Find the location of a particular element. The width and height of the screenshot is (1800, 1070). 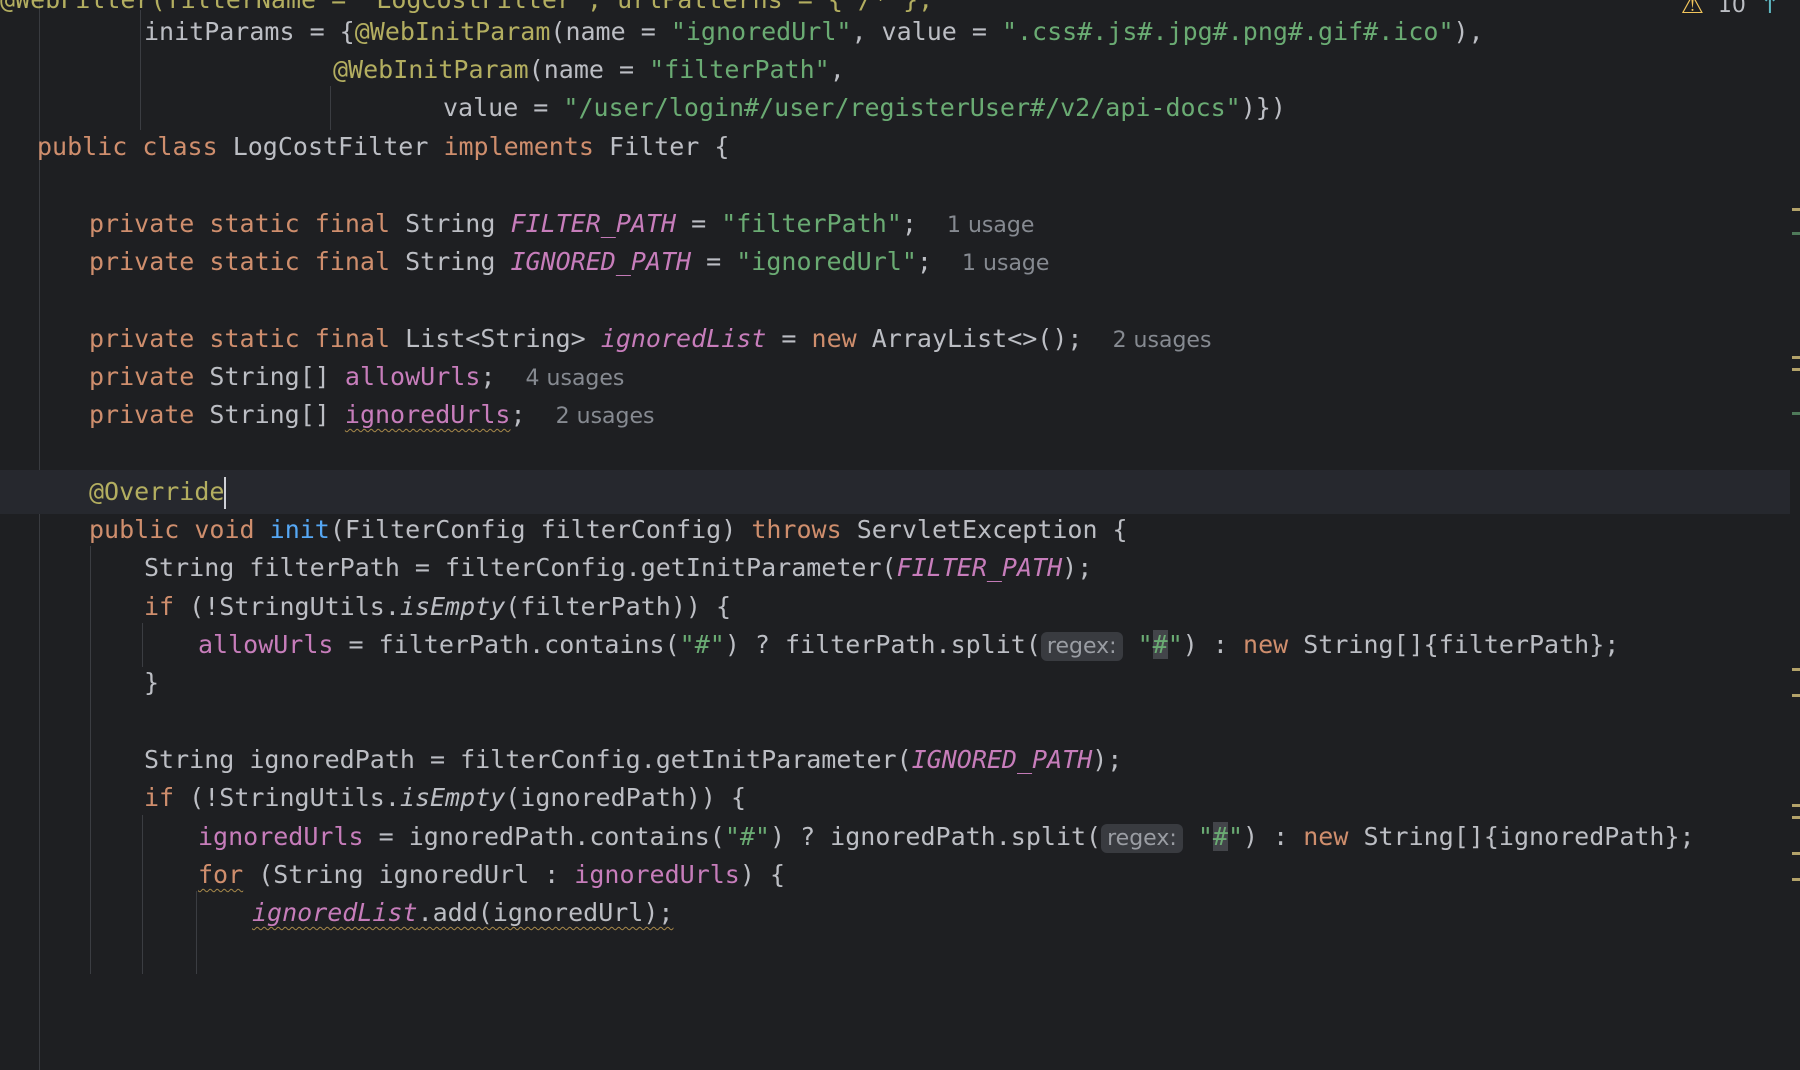

warning-count: 10 is located at coordinates (1731, 9).